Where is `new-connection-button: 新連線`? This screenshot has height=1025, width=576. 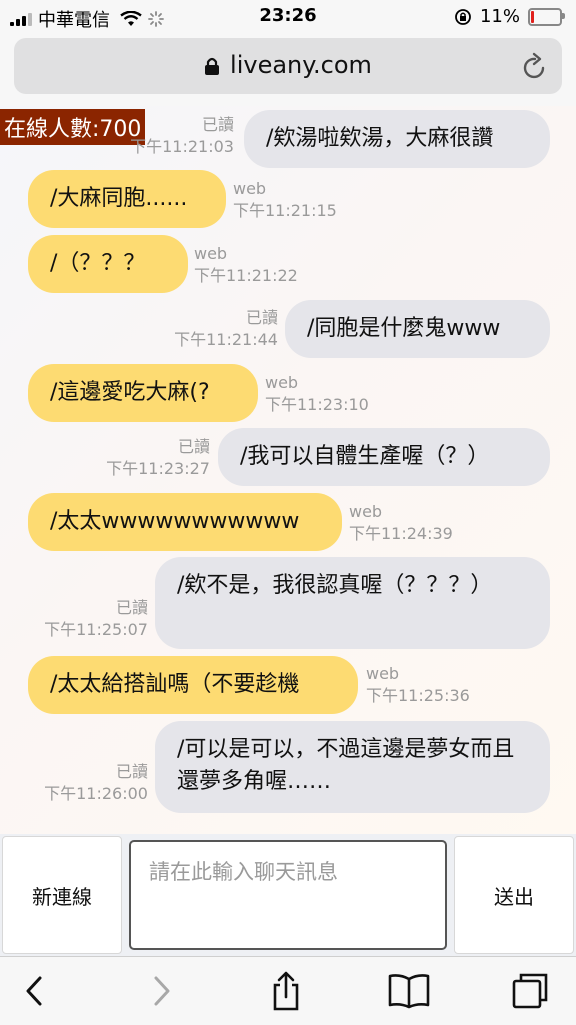
new-connection-button: 新連線 is located at coordinates (62, 895).